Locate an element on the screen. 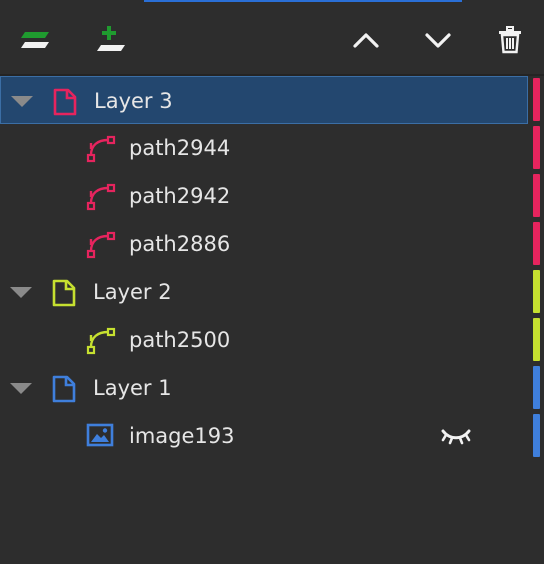 The height and width of the screenshot is (564, 544). move-down-button is located at coordinates (438, 40).